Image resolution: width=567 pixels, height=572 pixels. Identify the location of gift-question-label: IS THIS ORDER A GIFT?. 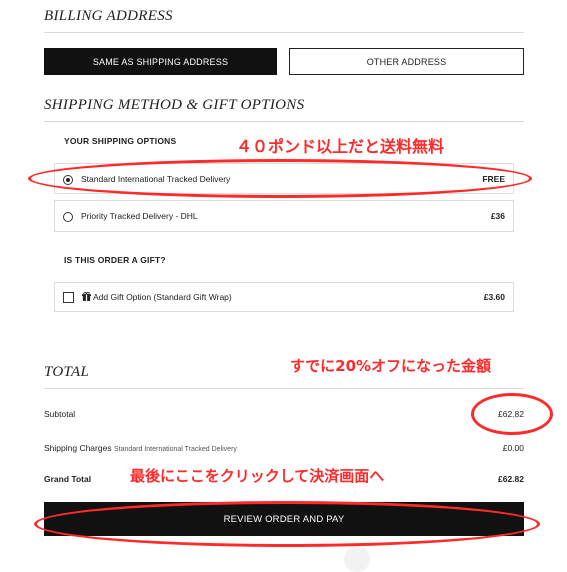
(115, 260).